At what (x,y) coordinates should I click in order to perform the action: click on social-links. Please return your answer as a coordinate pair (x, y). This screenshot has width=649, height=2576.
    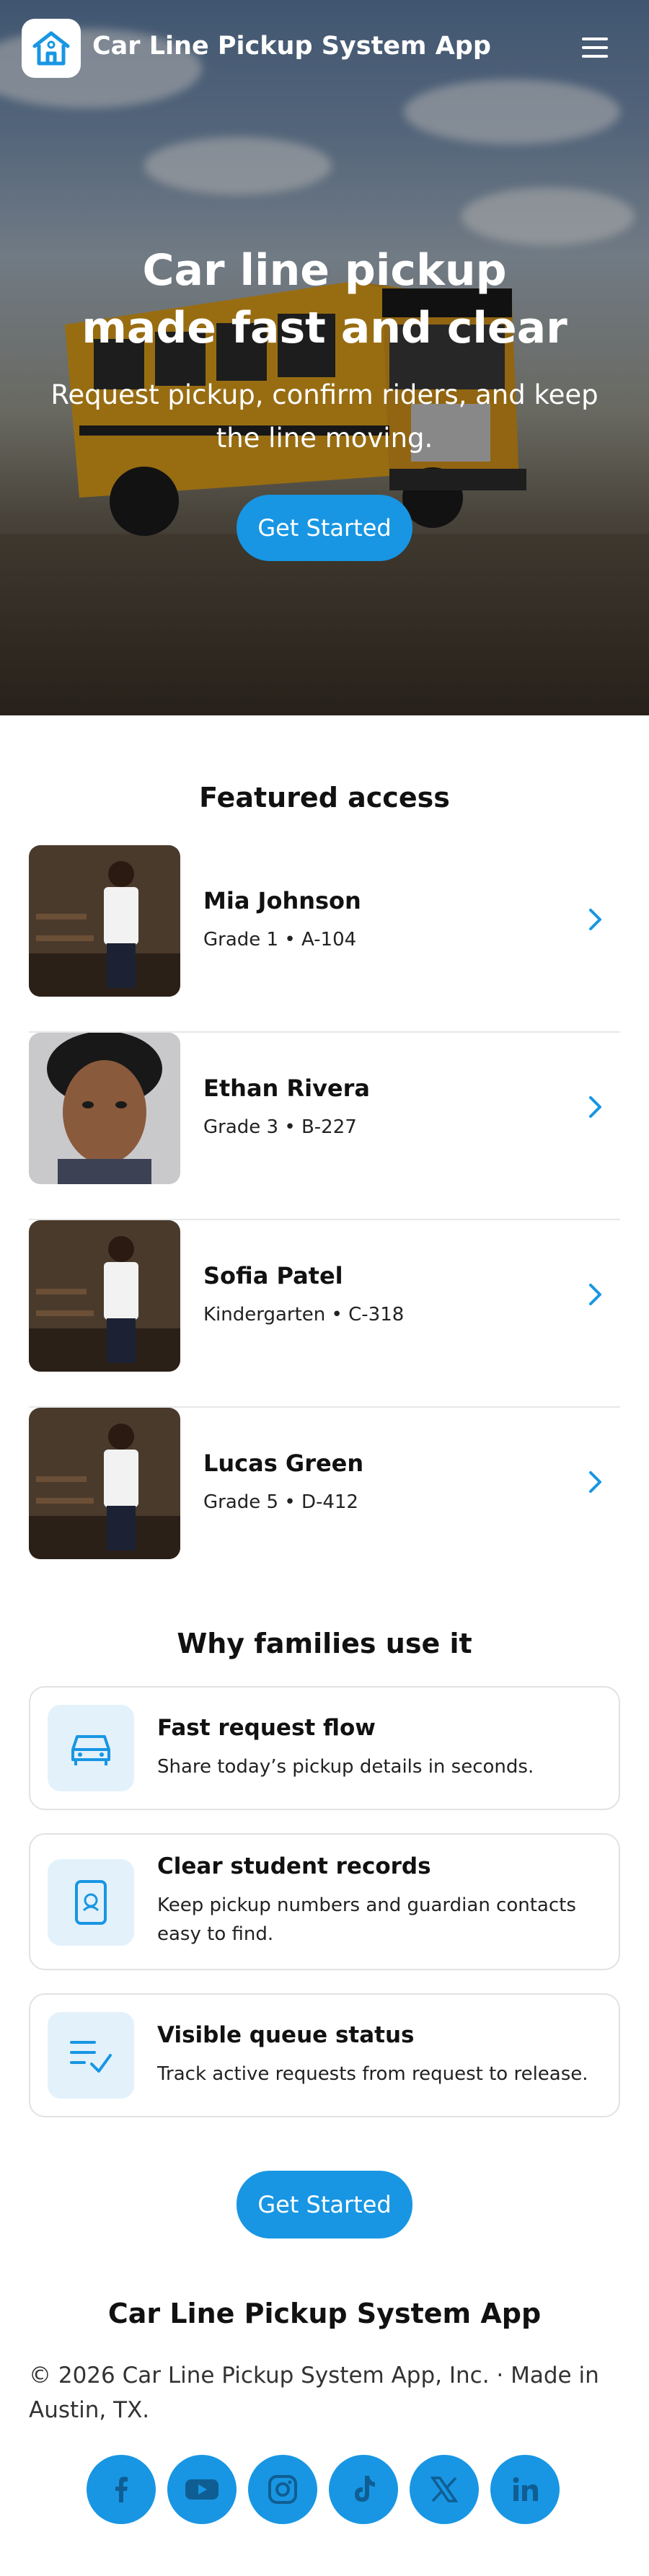
    Looking at the image, I should click on (324, 2489).